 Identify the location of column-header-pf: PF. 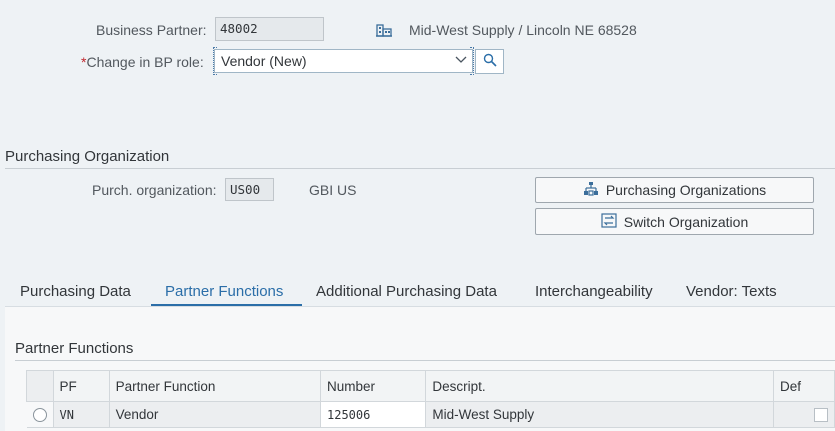
(81, 386).